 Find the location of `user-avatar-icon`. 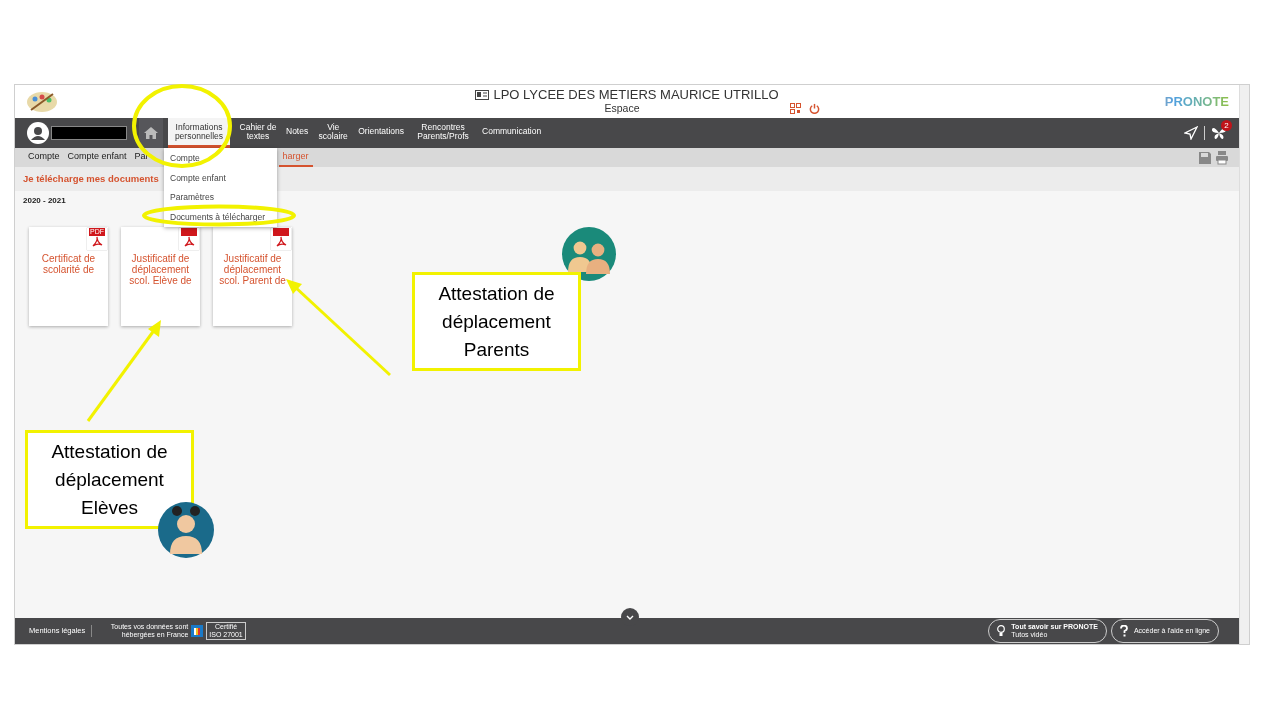

user-avatar-icon is located at coordinates (38, 133).